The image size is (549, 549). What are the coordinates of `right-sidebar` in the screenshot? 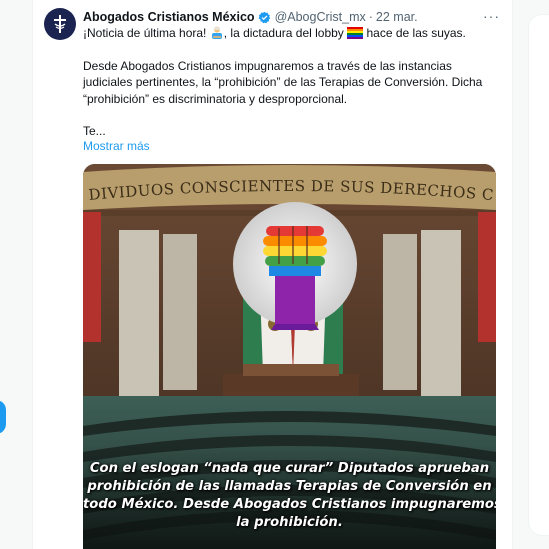 It's located at (534, 274).